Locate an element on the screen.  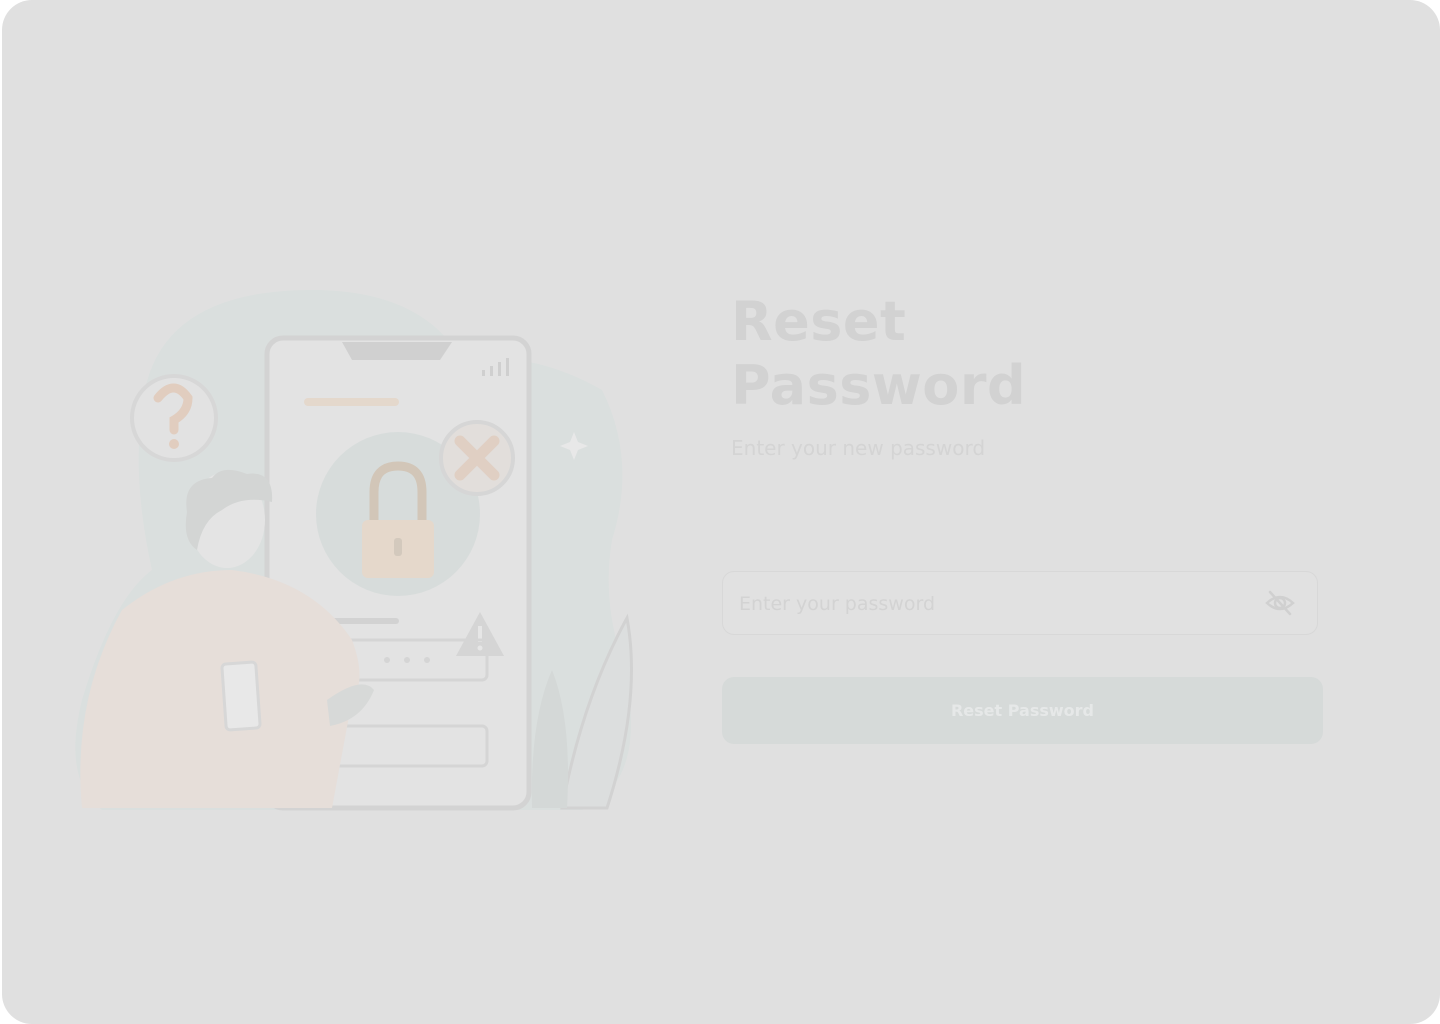
password-field is located at coordinates (1020, 603).